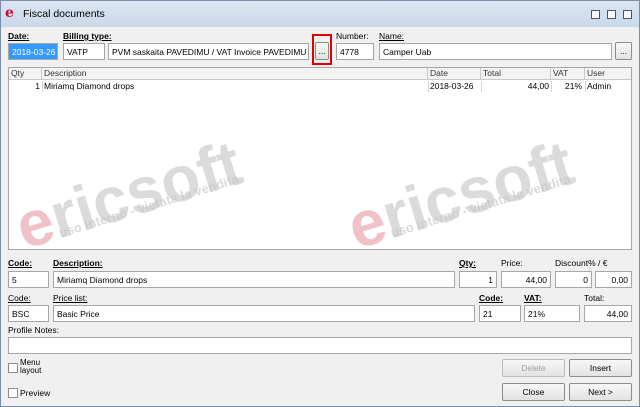 The image size is (640, 407). What do you see at coordinates (611, 14) in the screenshot?
I see `maximize-icon` at bounding box center [611, 14].